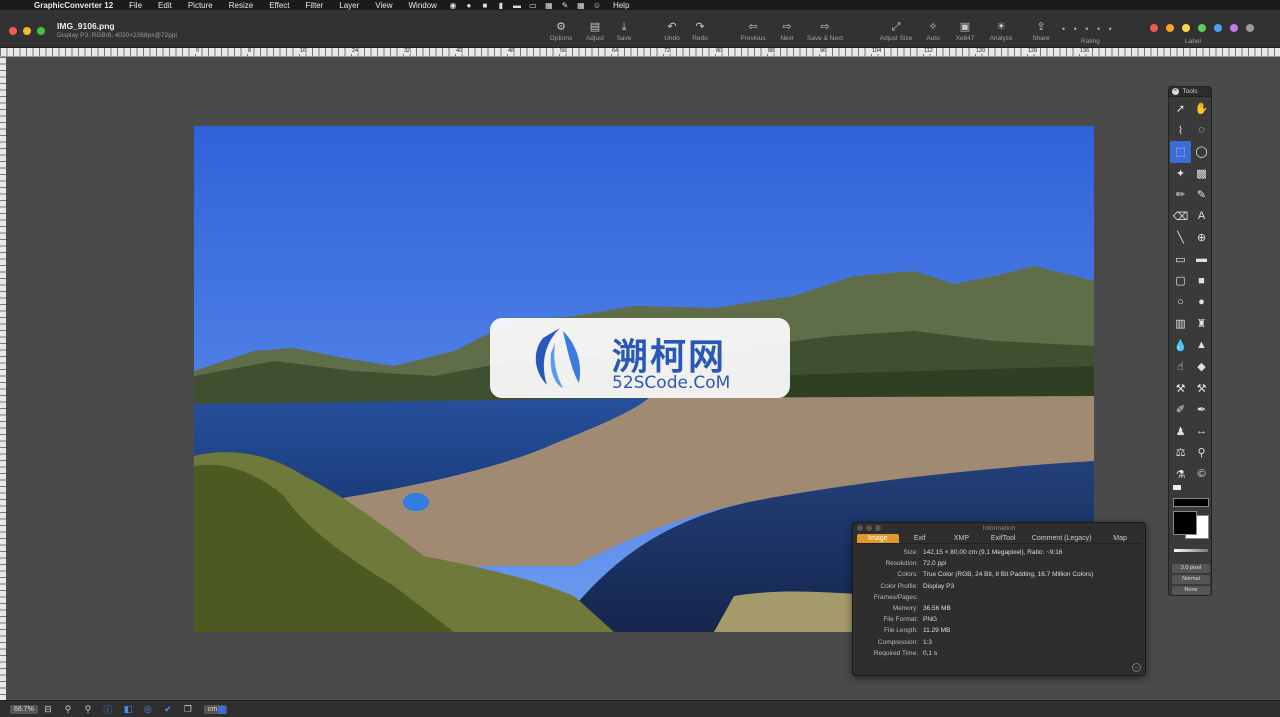  Describe the element at coordinates (453, 5) in the screenshot. I see `target-icon: ◉` at that location.